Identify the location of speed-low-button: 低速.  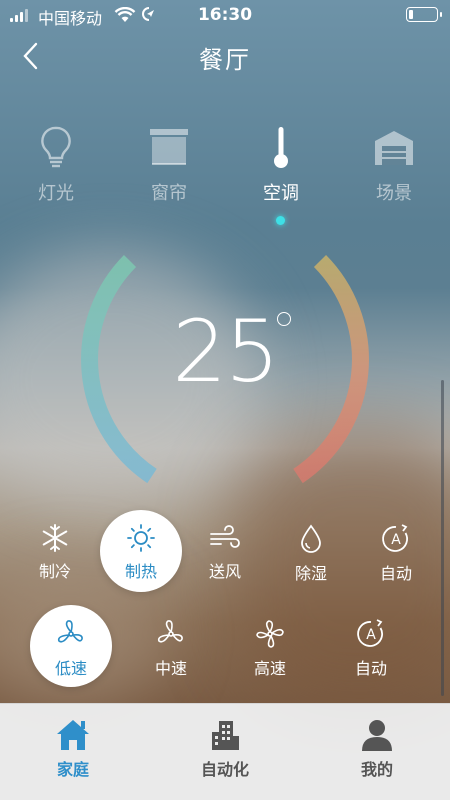
(71, 646).